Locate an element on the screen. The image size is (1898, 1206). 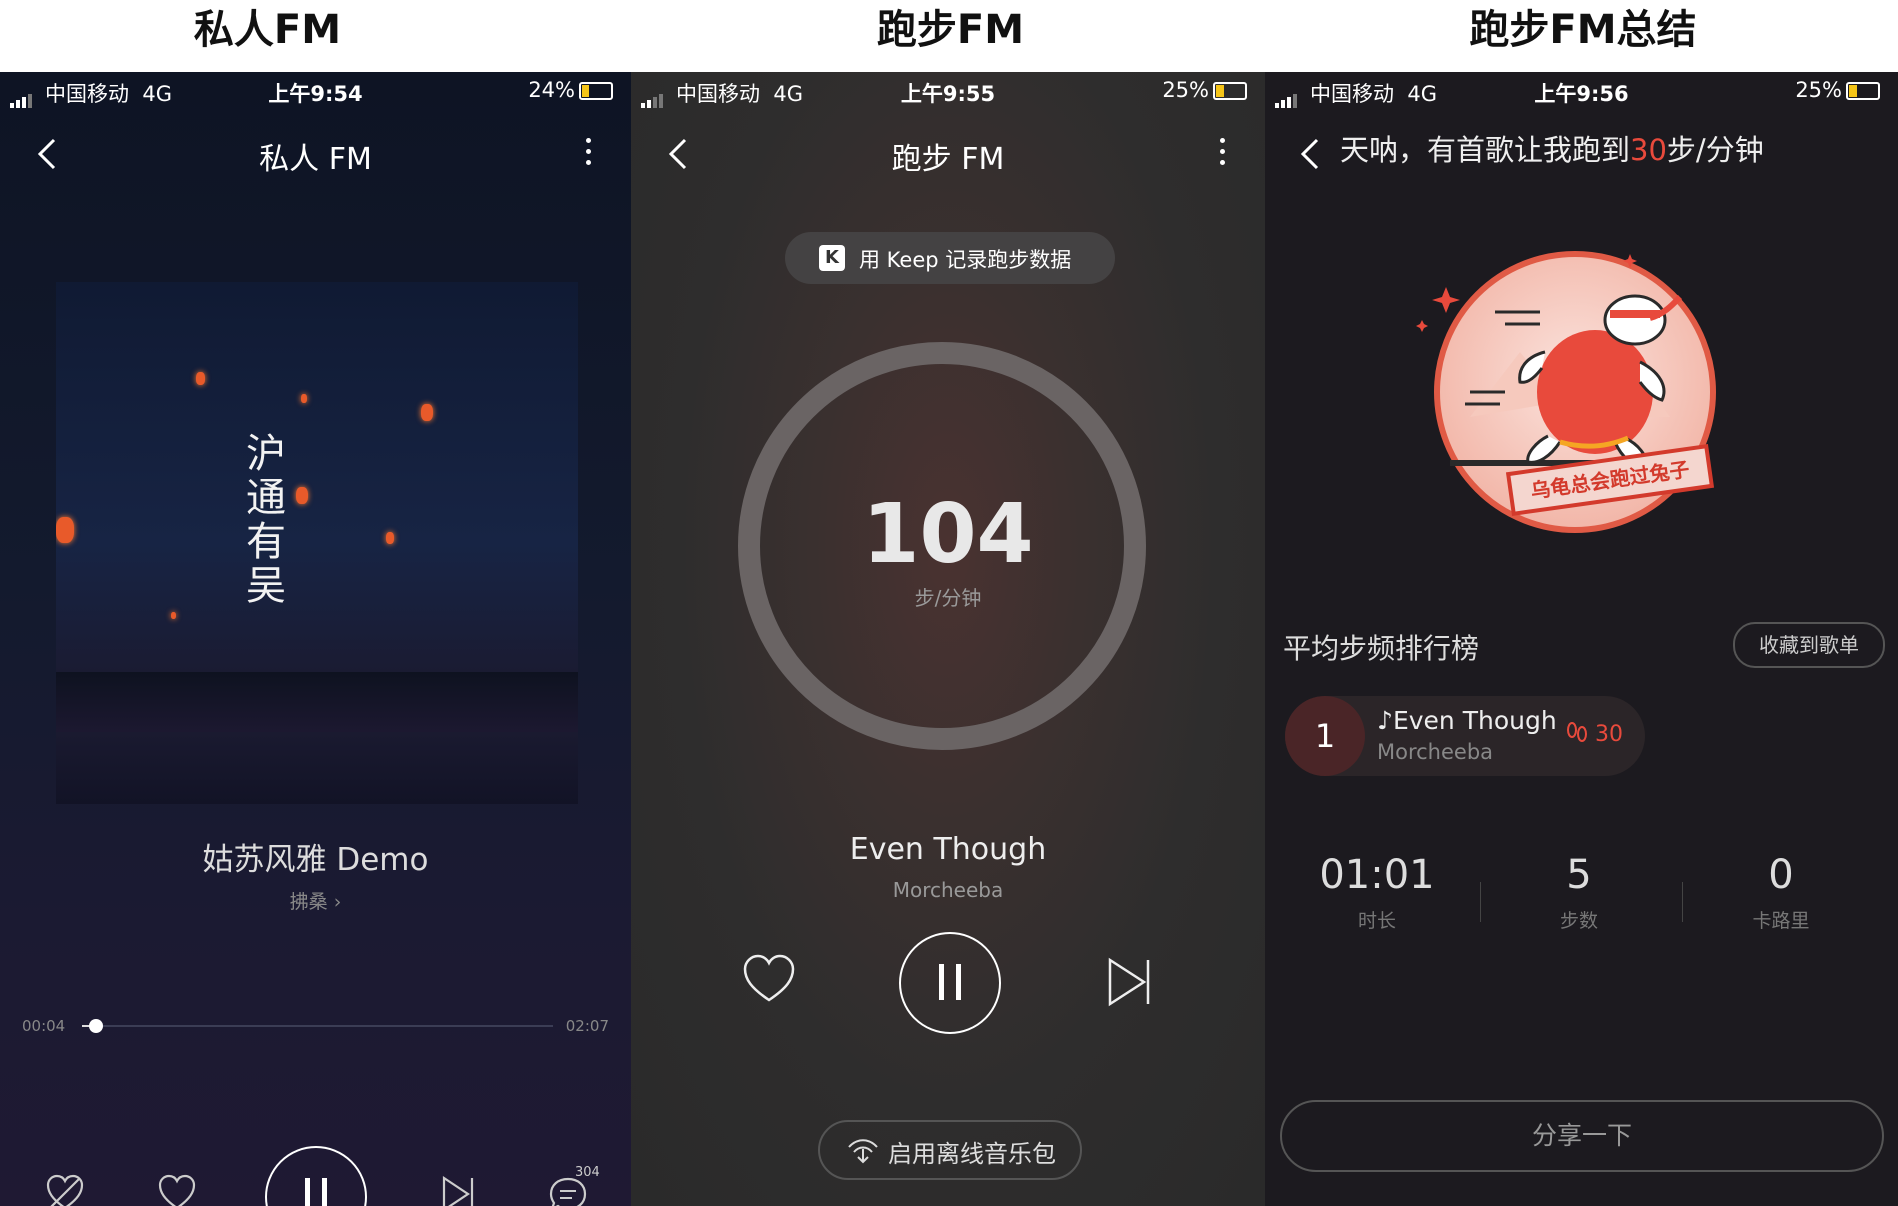
cover-shoreline is located at coordinates (317, 702).